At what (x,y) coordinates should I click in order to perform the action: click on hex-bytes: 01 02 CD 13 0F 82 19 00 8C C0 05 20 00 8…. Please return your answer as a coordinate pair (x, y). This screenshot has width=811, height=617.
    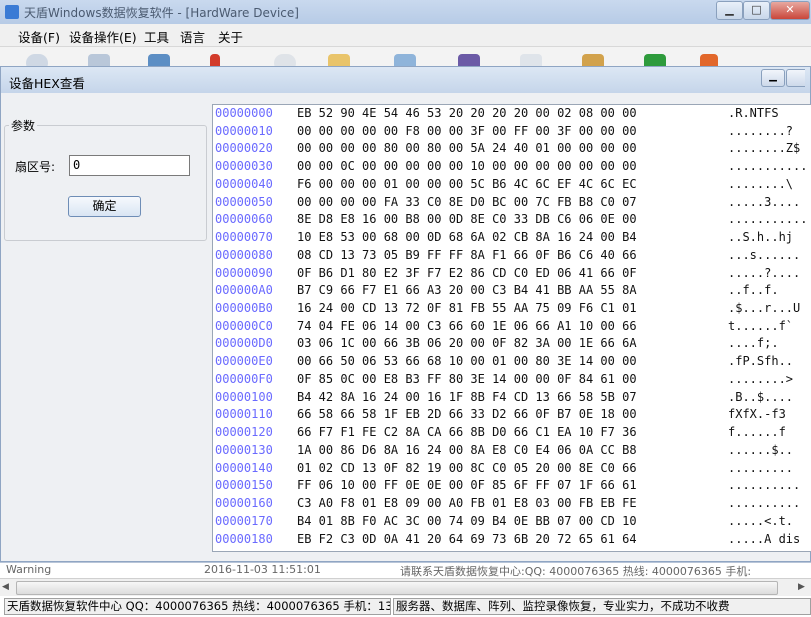
    Looking at the image, I should click on (467, 468).